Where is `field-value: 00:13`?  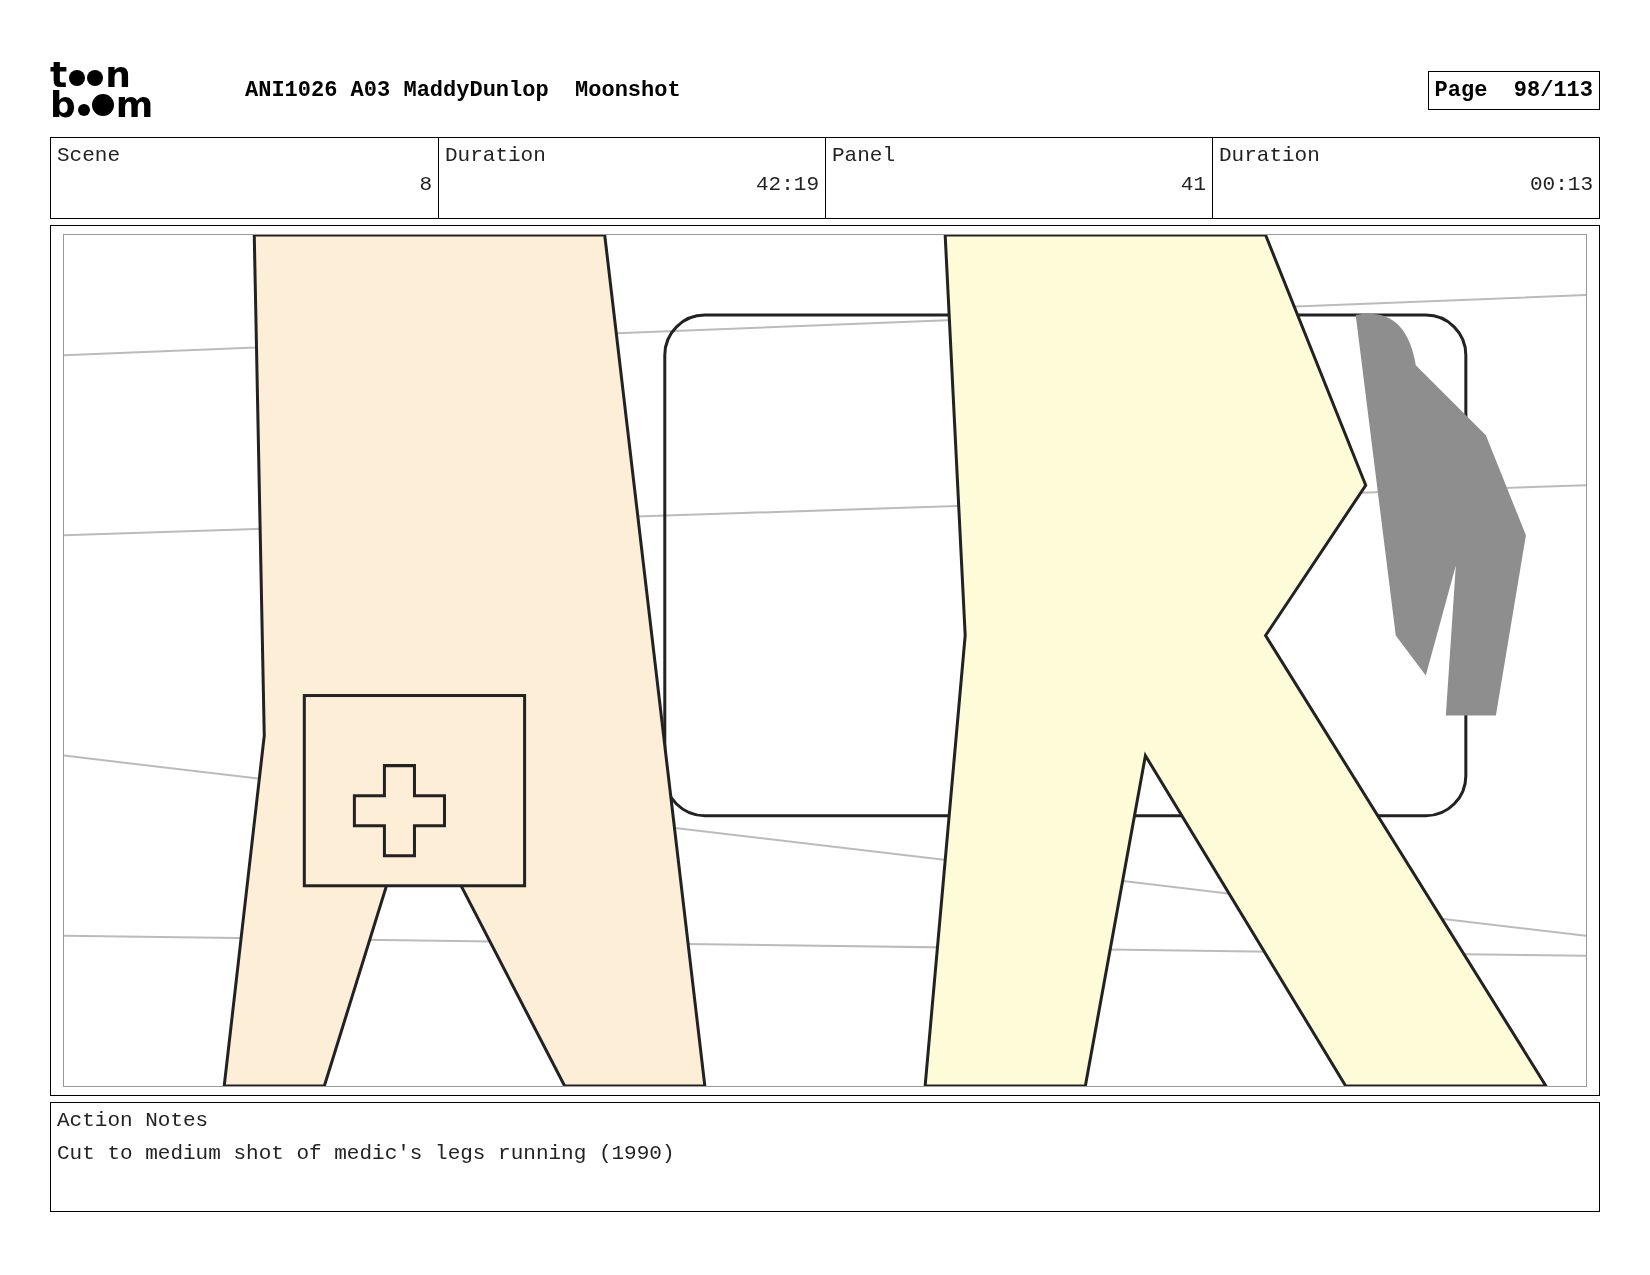
field-value: 00:13 is located at coordinates (1561, 184).